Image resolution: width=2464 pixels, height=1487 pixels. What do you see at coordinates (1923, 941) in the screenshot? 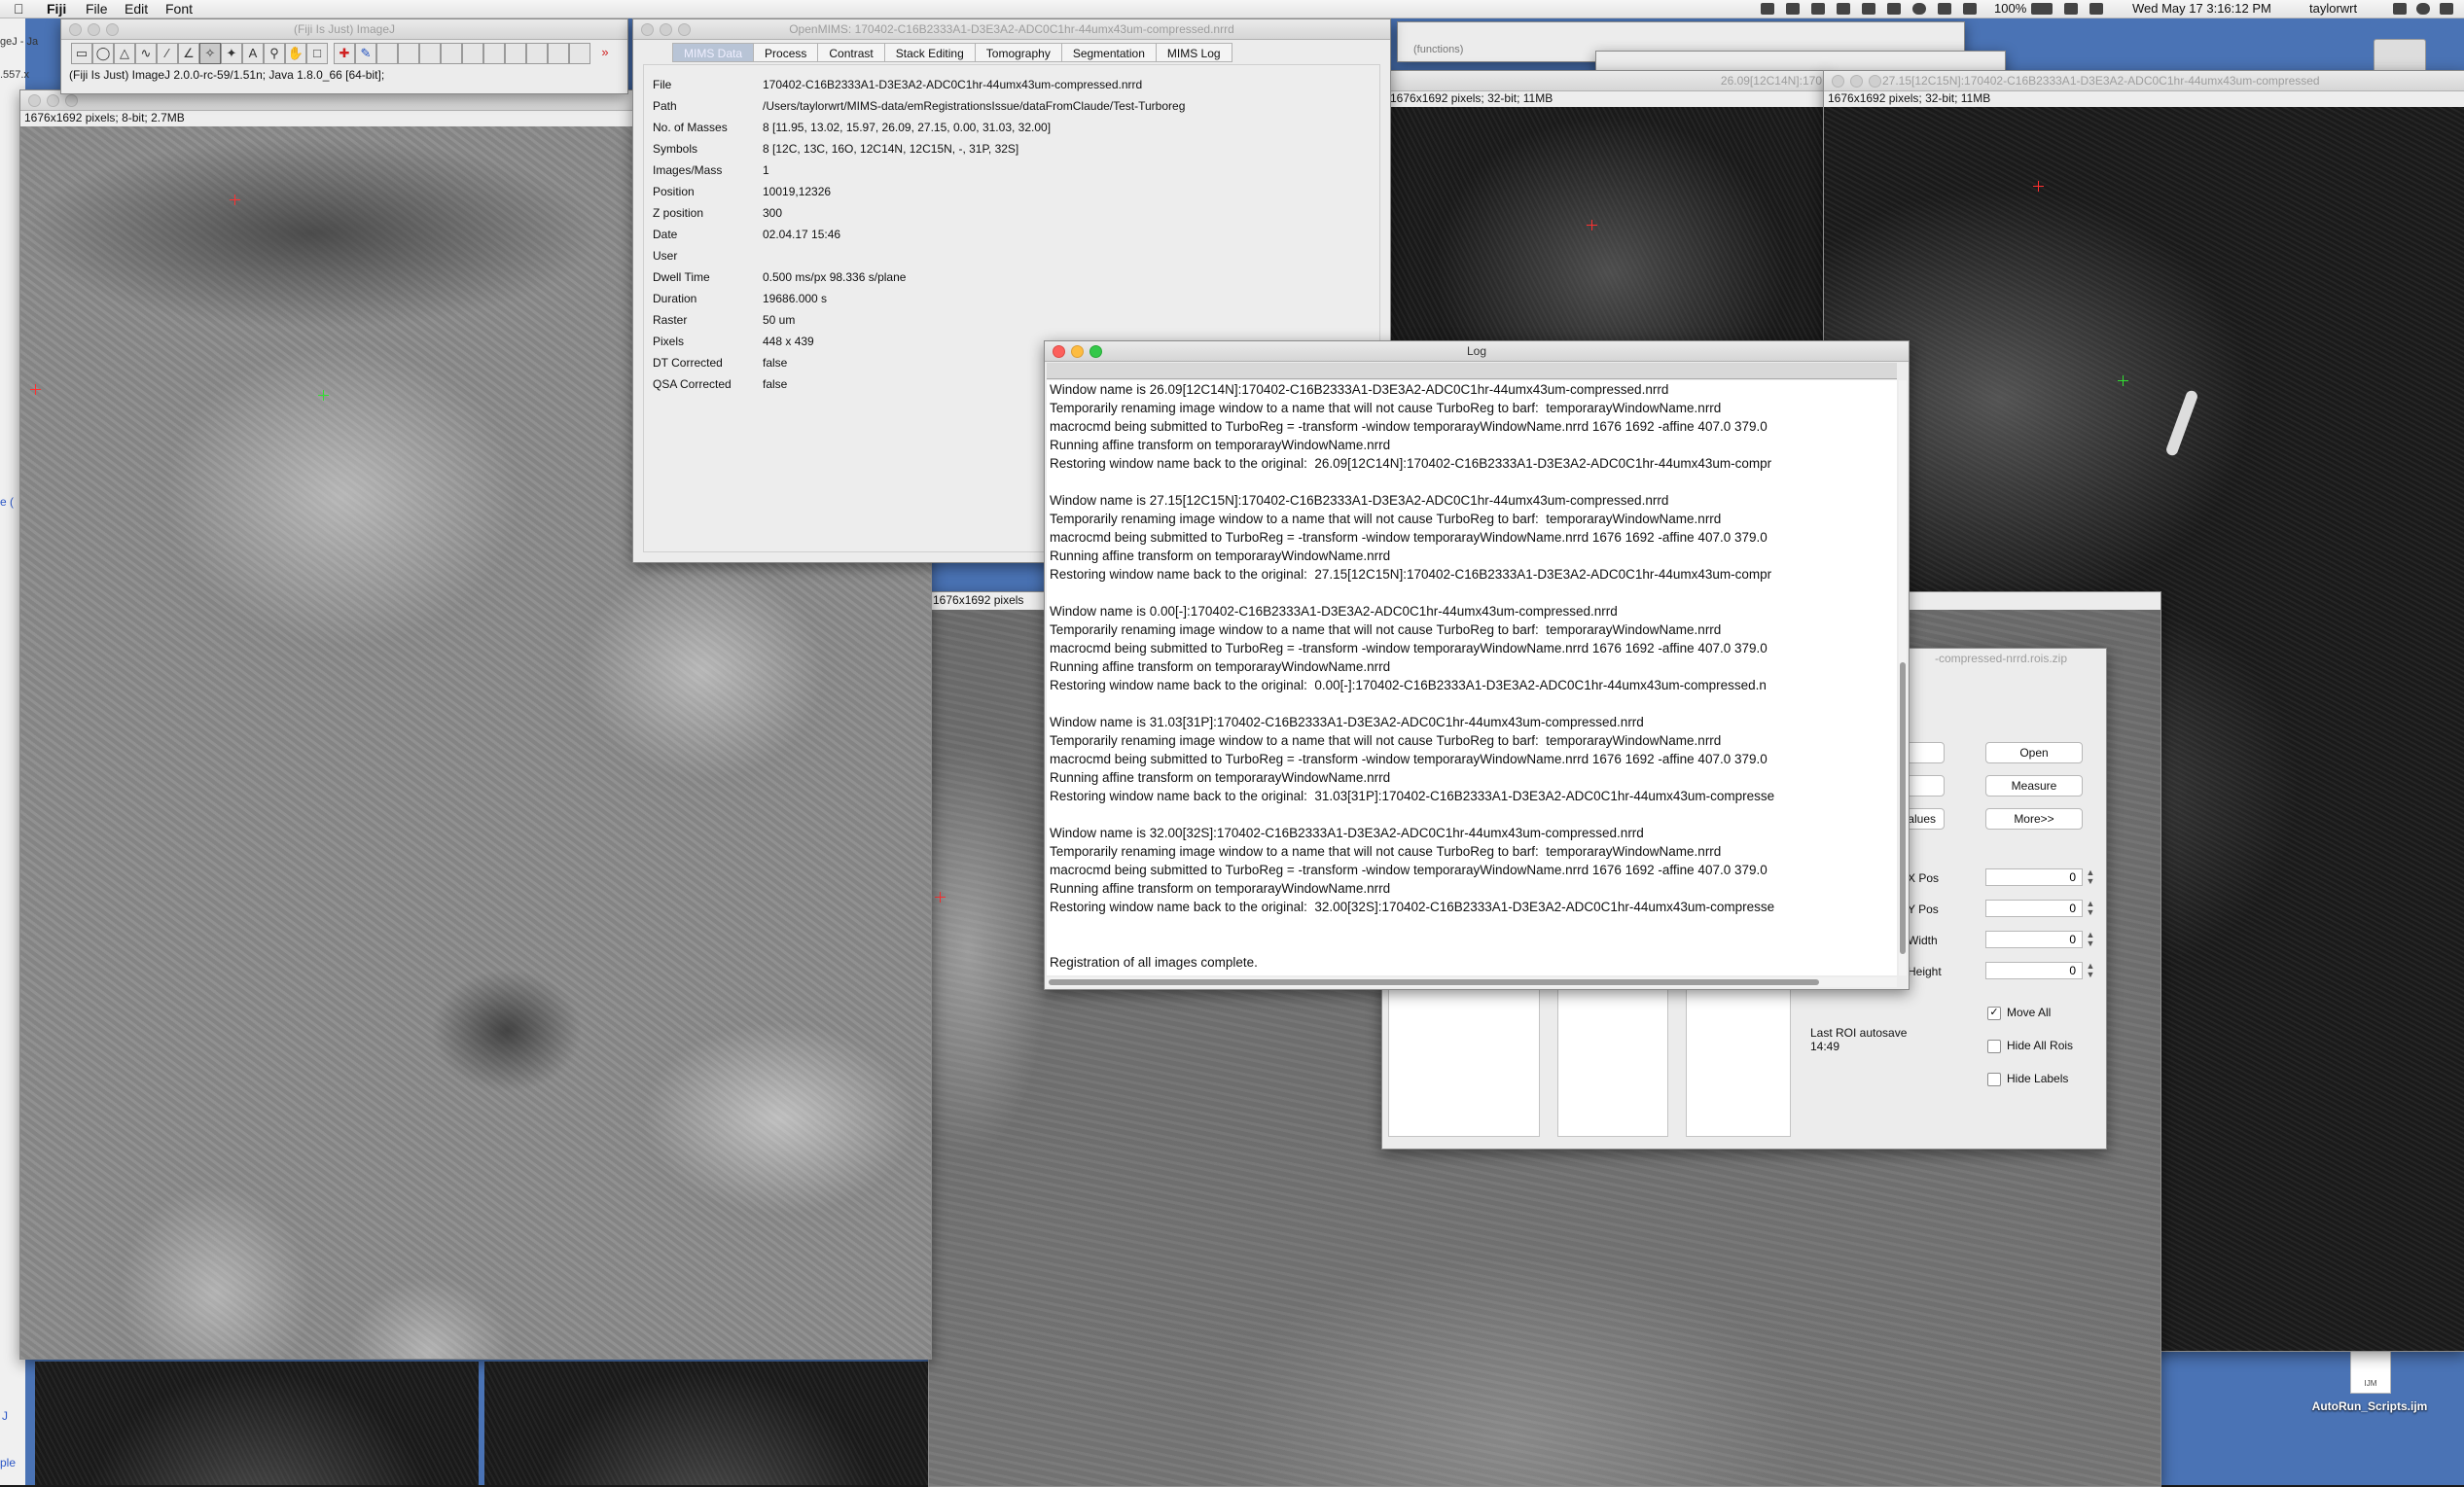
I see `width-label: Width` at bounding box center [1923, 941].